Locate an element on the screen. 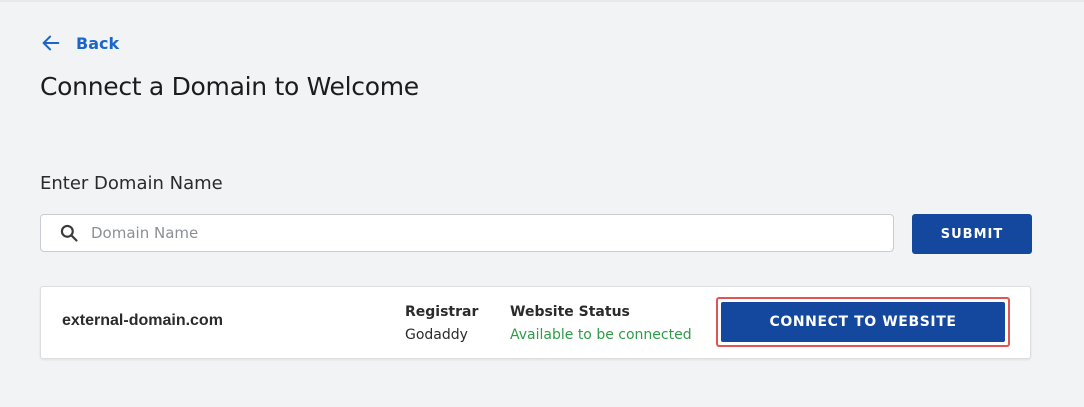 The image size is (1084, 407). website-status-value: Available to be connected is located at coordinates (601, 335).